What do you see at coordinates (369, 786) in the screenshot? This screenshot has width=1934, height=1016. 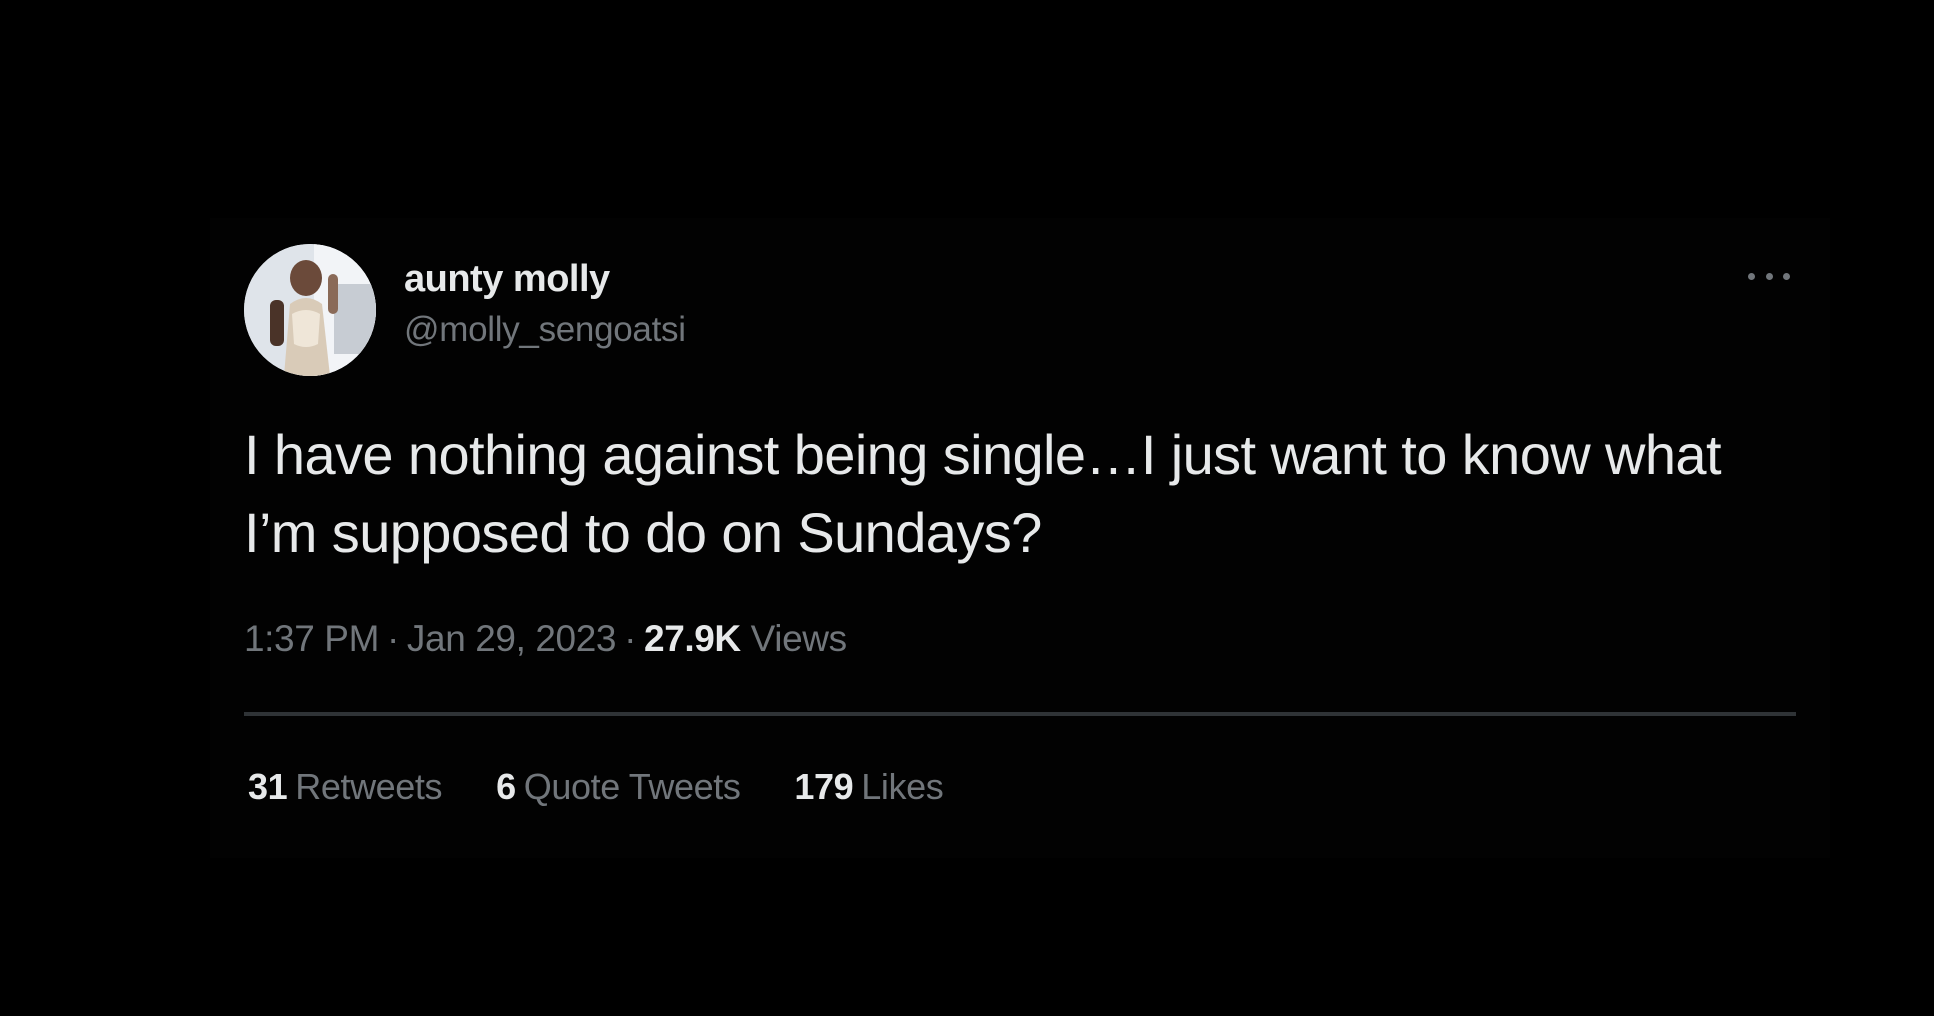 I see `retweets-label: Retweets` at bounding box center [369, 786].